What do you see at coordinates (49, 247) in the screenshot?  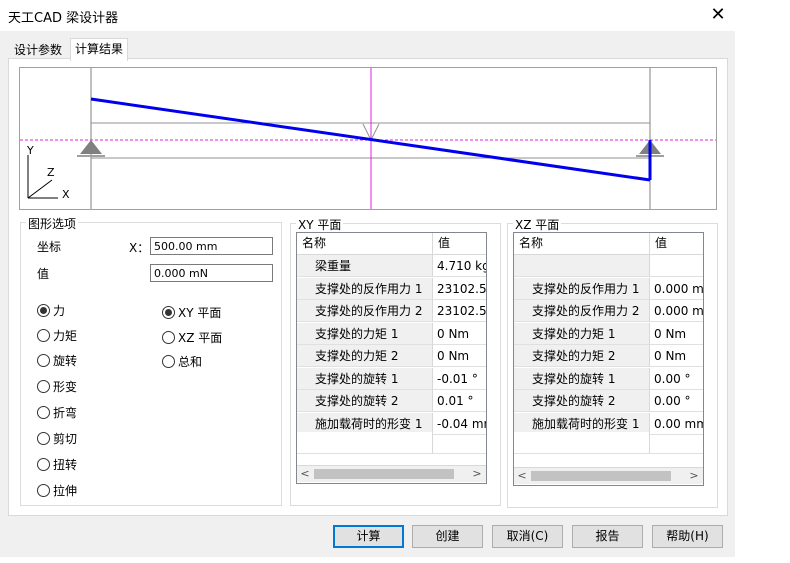 I see `coord-label: 坐标` at bounding box center [49, 247].